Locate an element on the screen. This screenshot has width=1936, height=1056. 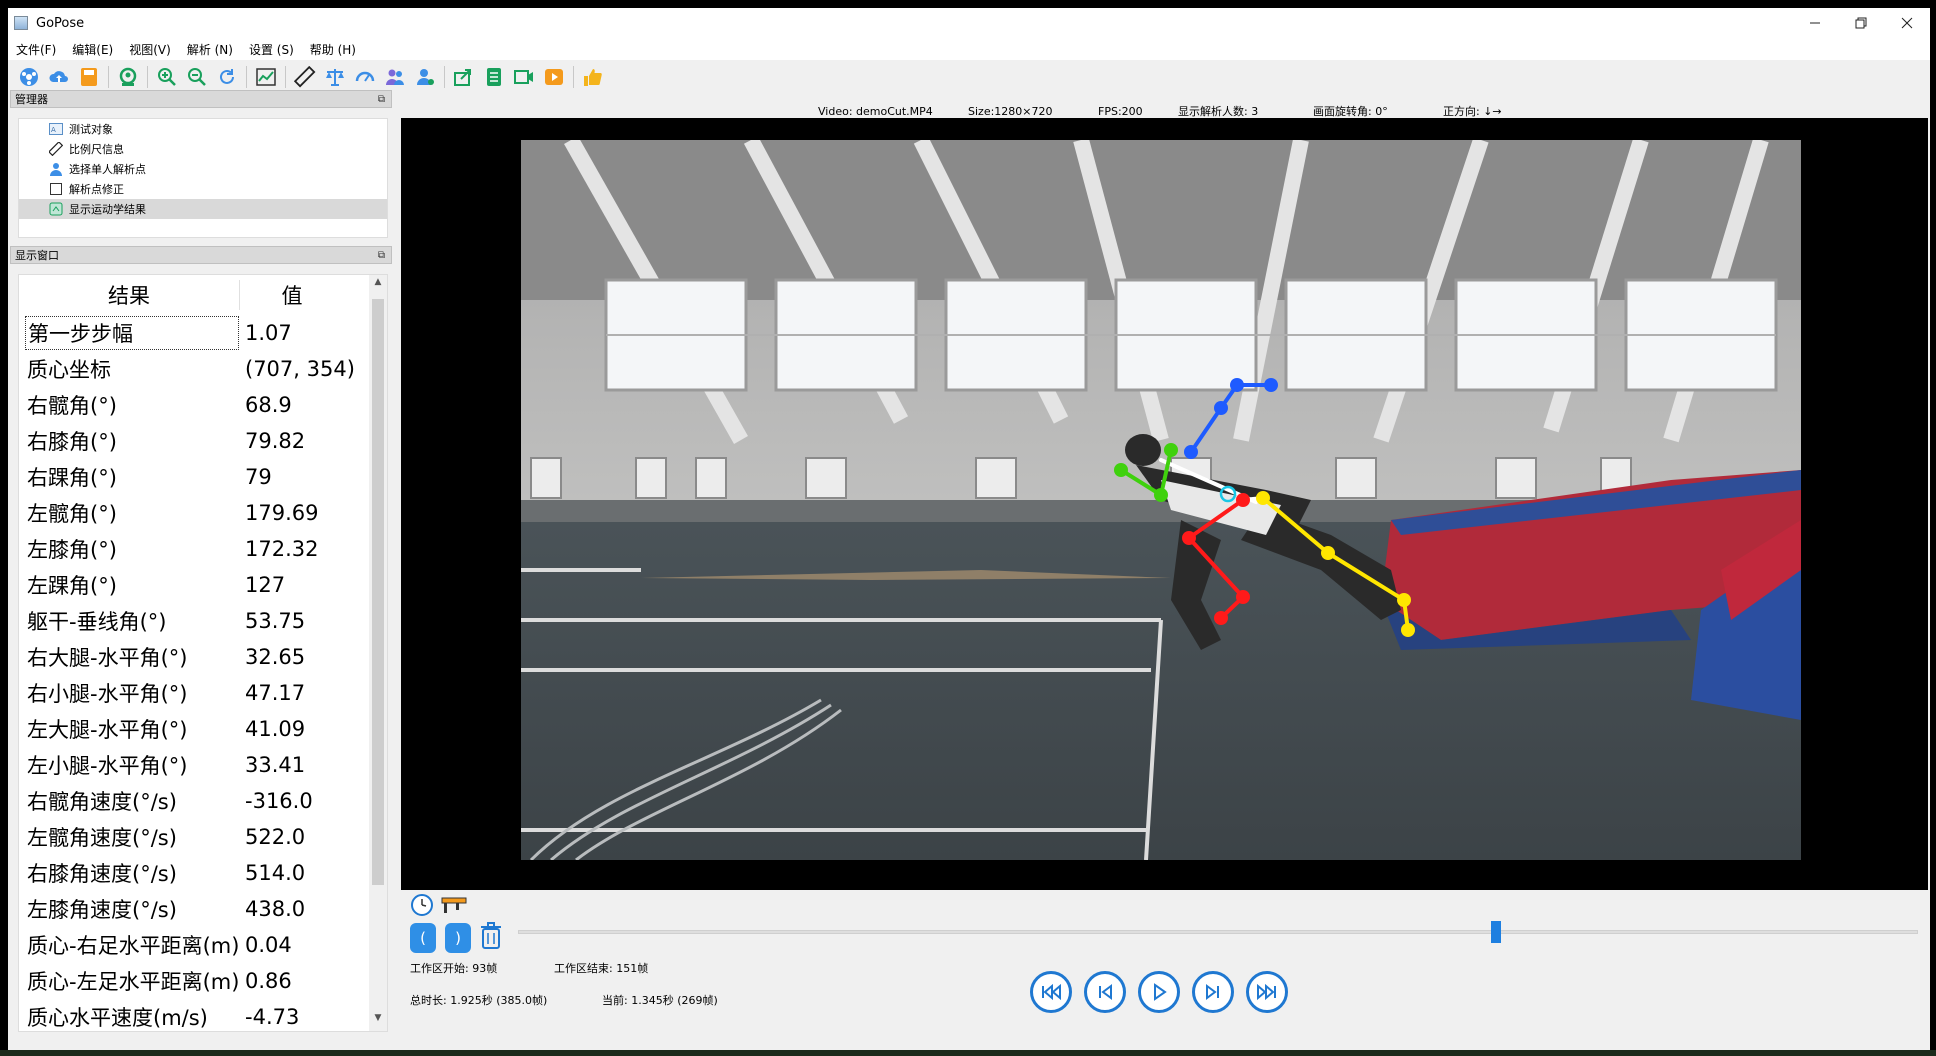
restore-icon is located at coordinates (1861, 23).